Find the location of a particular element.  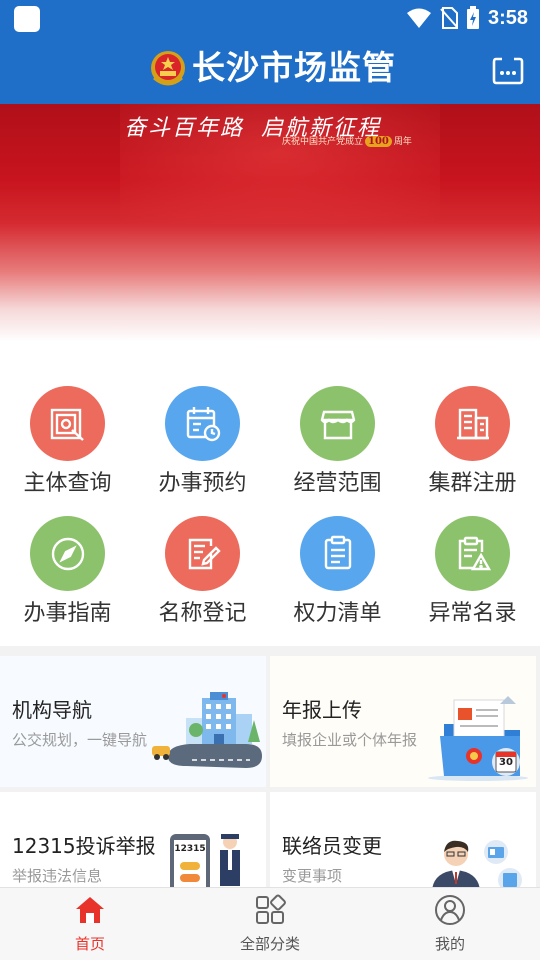

tab-home: 首页 is located at coordinates (90, 924).